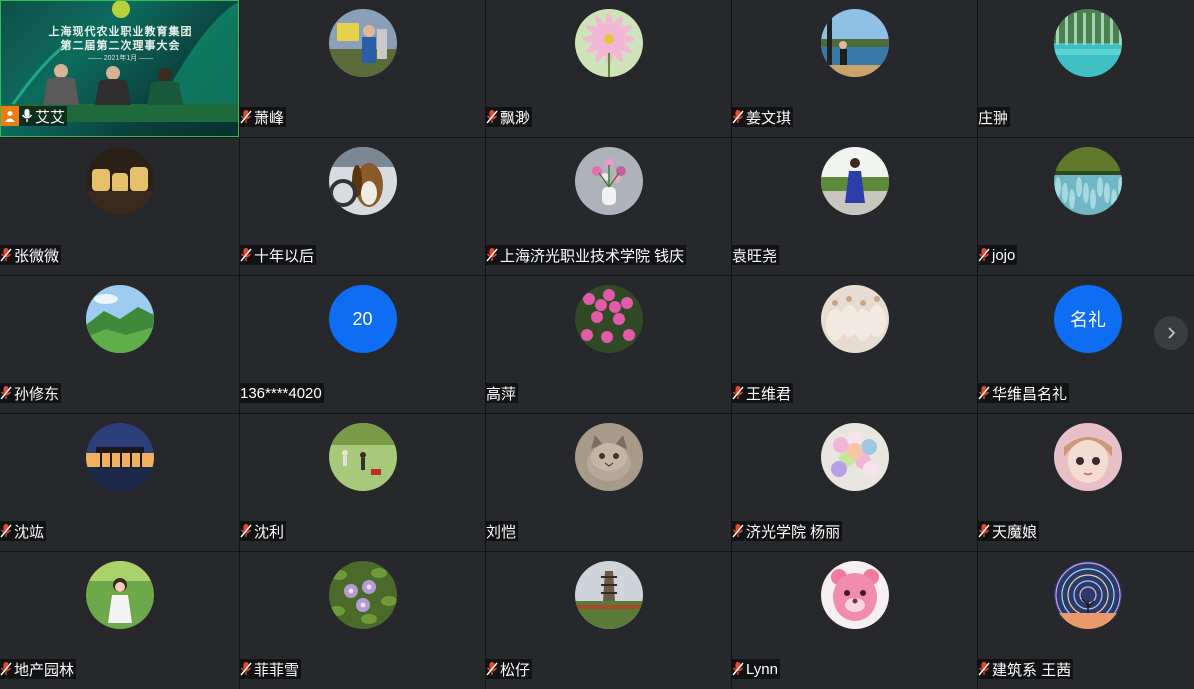  I want to click on participant-name-bar: 张微微, so click(31, 255).